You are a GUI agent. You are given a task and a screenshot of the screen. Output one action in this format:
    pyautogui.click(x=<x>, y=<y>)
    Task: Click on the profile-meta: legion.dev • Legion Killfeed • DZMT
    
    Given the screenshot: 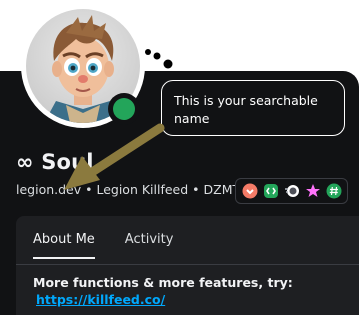 What is the action you would take?
    pyautogui.click(x=128, y=189)
    